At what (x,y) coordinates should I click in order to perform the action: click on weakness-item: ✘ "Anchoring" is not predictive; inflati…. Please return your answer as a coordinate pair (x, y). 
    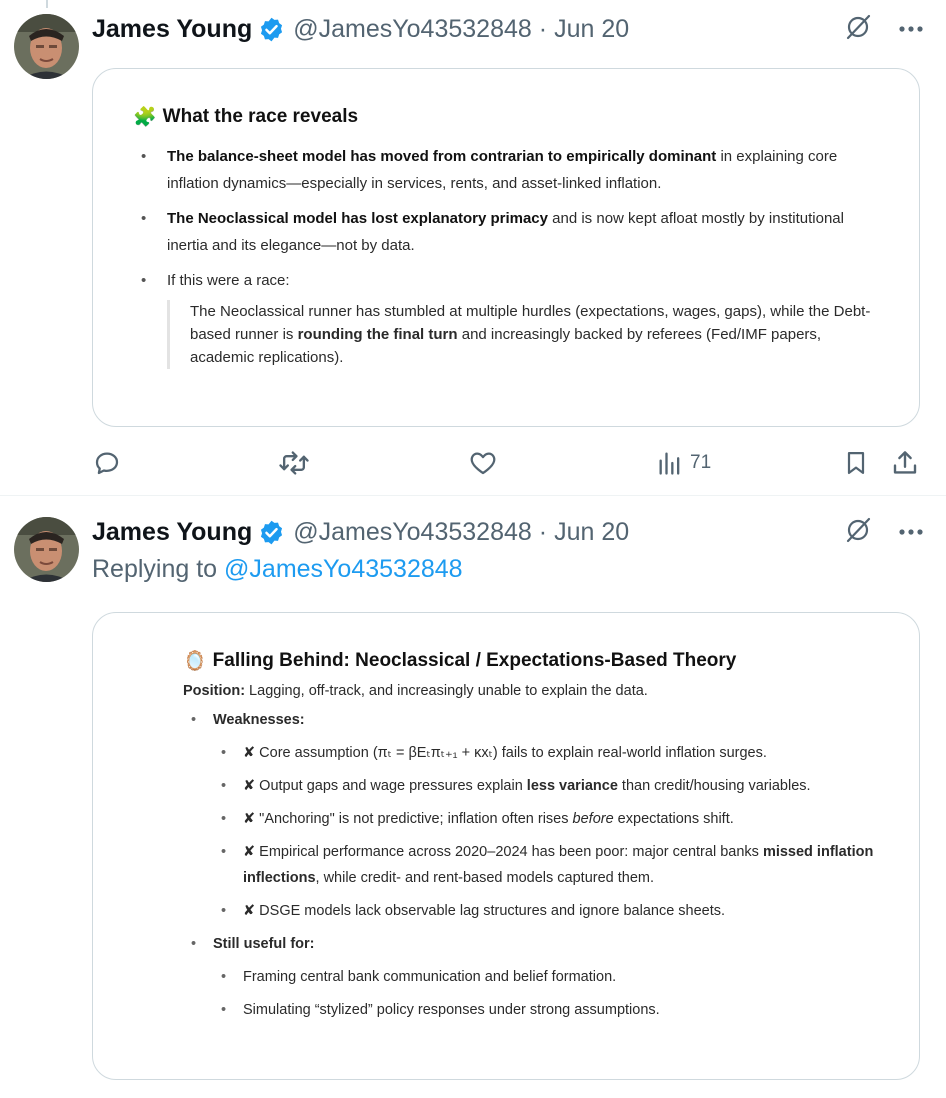
    Looking at the image, I should click on (545, 819).